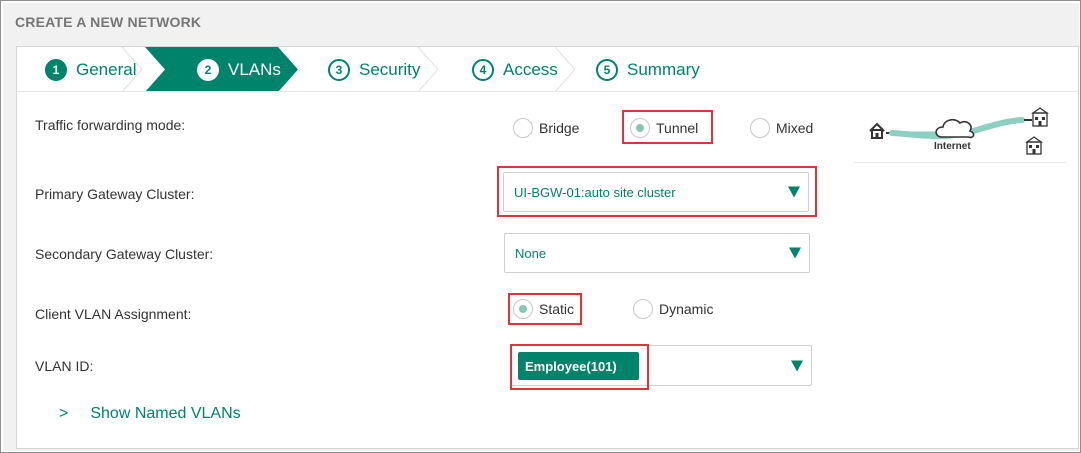 This screenshot has height=453, width=1081. I want to click on step-summary: 5 Summary, so click(648, 69).